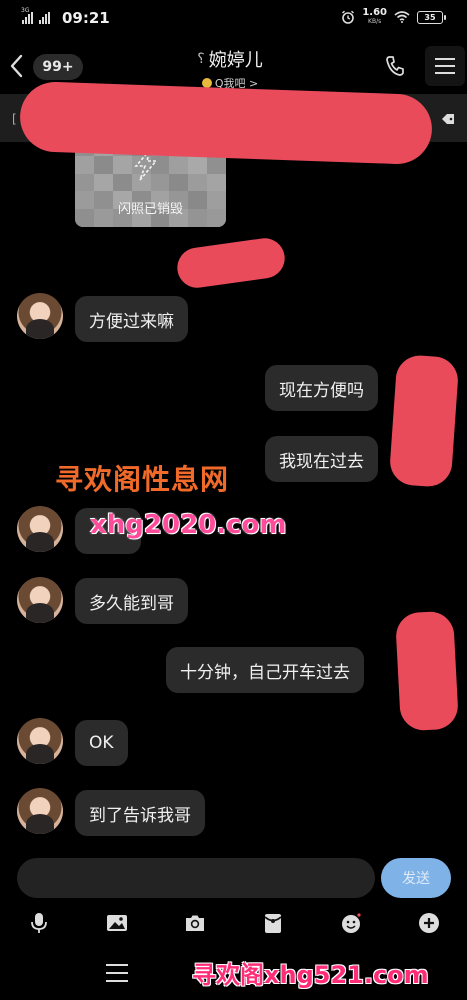 The height and width of the screenshot is (1000, 467). What do you see at coordinates (310, 975) in the screenshot?
I see `watermark-footer: 寻欢阁xhg521.com` at bounding box center [310, 975].